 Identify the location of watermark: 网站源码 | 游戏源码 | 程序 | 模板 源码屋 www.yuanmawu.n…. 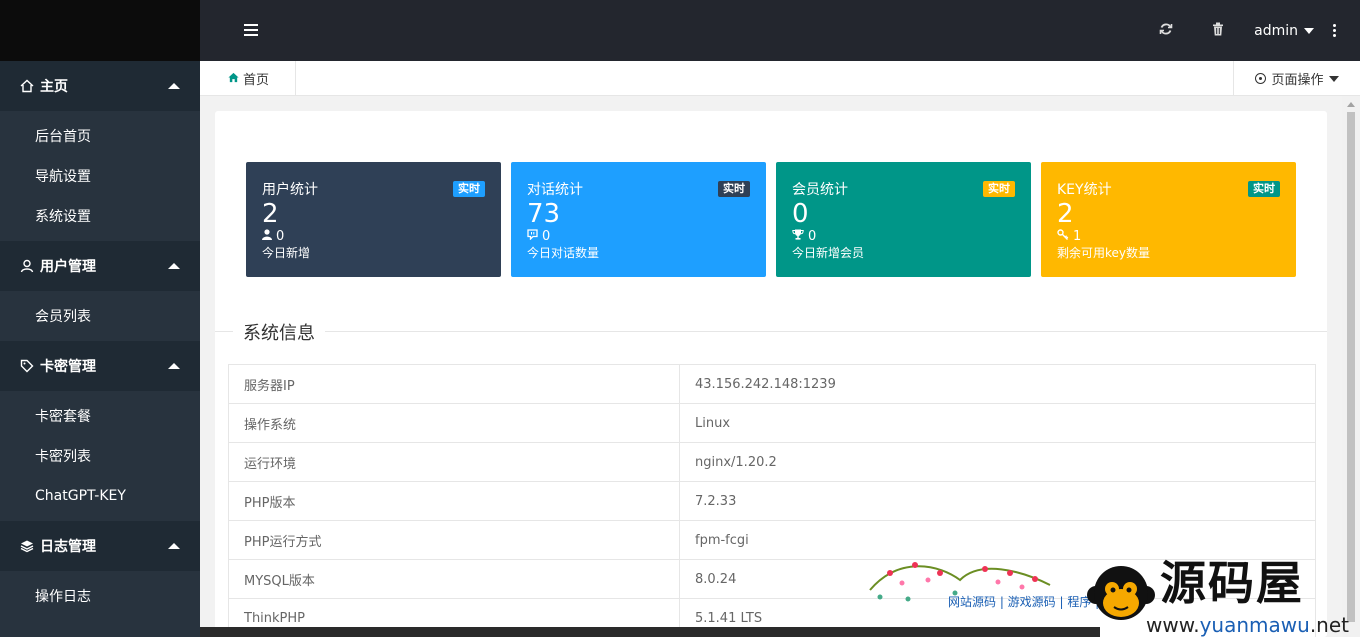
(1110, 586).